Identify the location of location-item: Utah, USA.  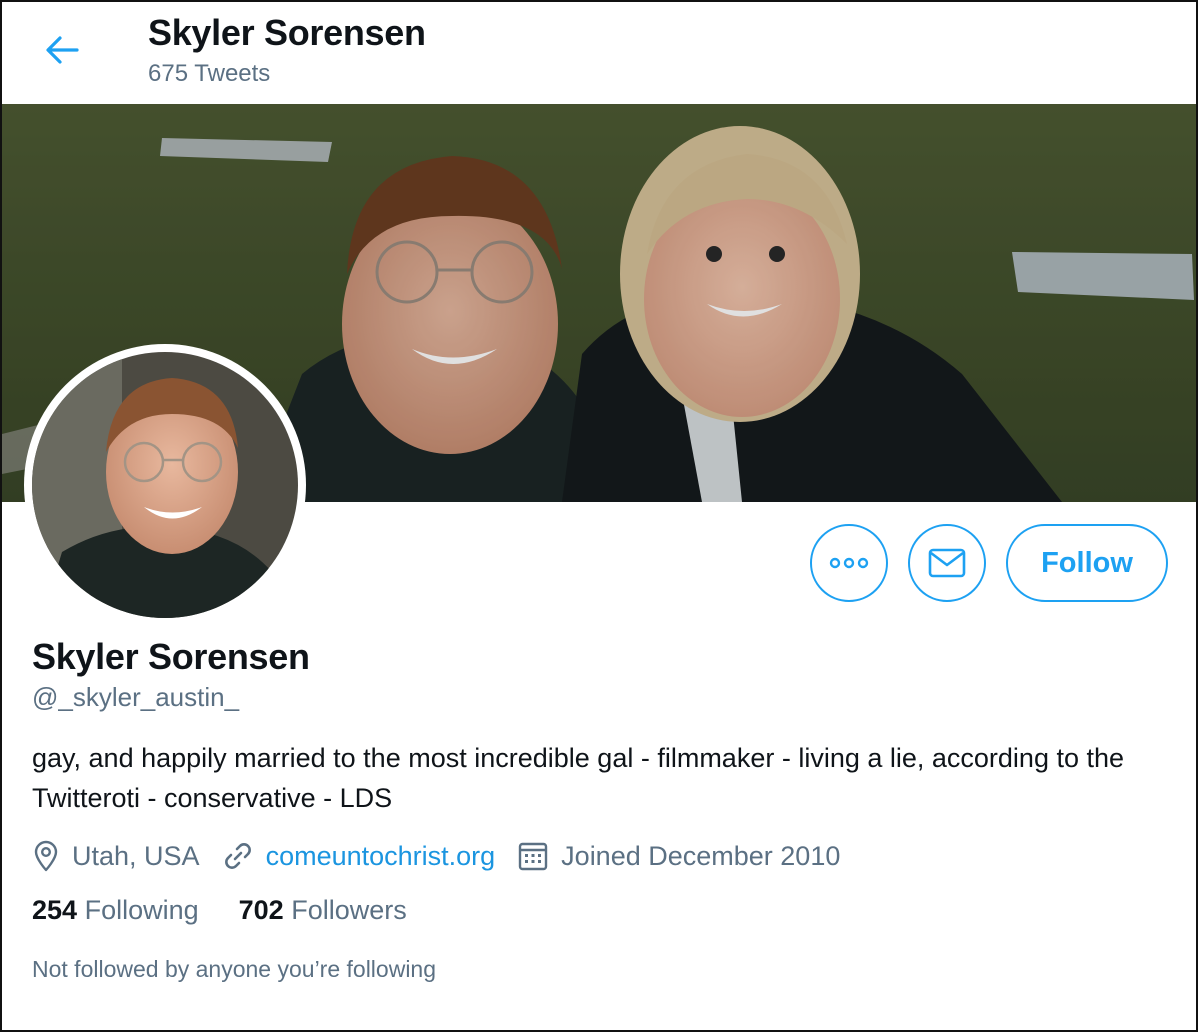
(116, 856).